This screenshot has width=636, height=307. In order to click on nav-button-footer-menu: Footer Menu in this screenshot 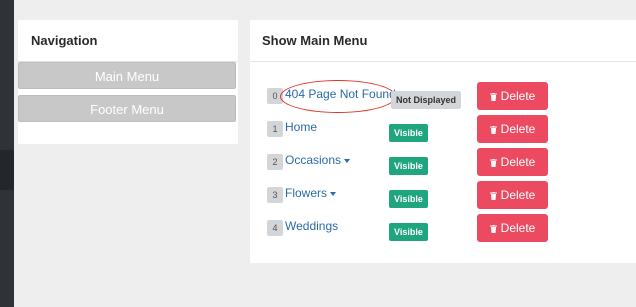, I will do `click(127, 108)`.